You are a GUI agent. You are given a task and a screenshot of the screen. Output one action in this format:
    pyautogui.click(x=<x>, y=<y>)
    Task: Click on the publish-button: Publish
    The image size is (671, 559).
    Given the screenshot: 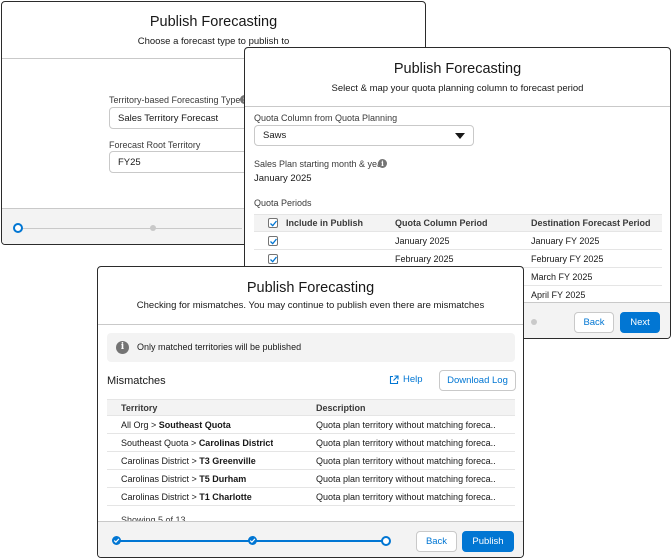 What is the action you would take?
    pyautogui.click(x=488, y=541)
    